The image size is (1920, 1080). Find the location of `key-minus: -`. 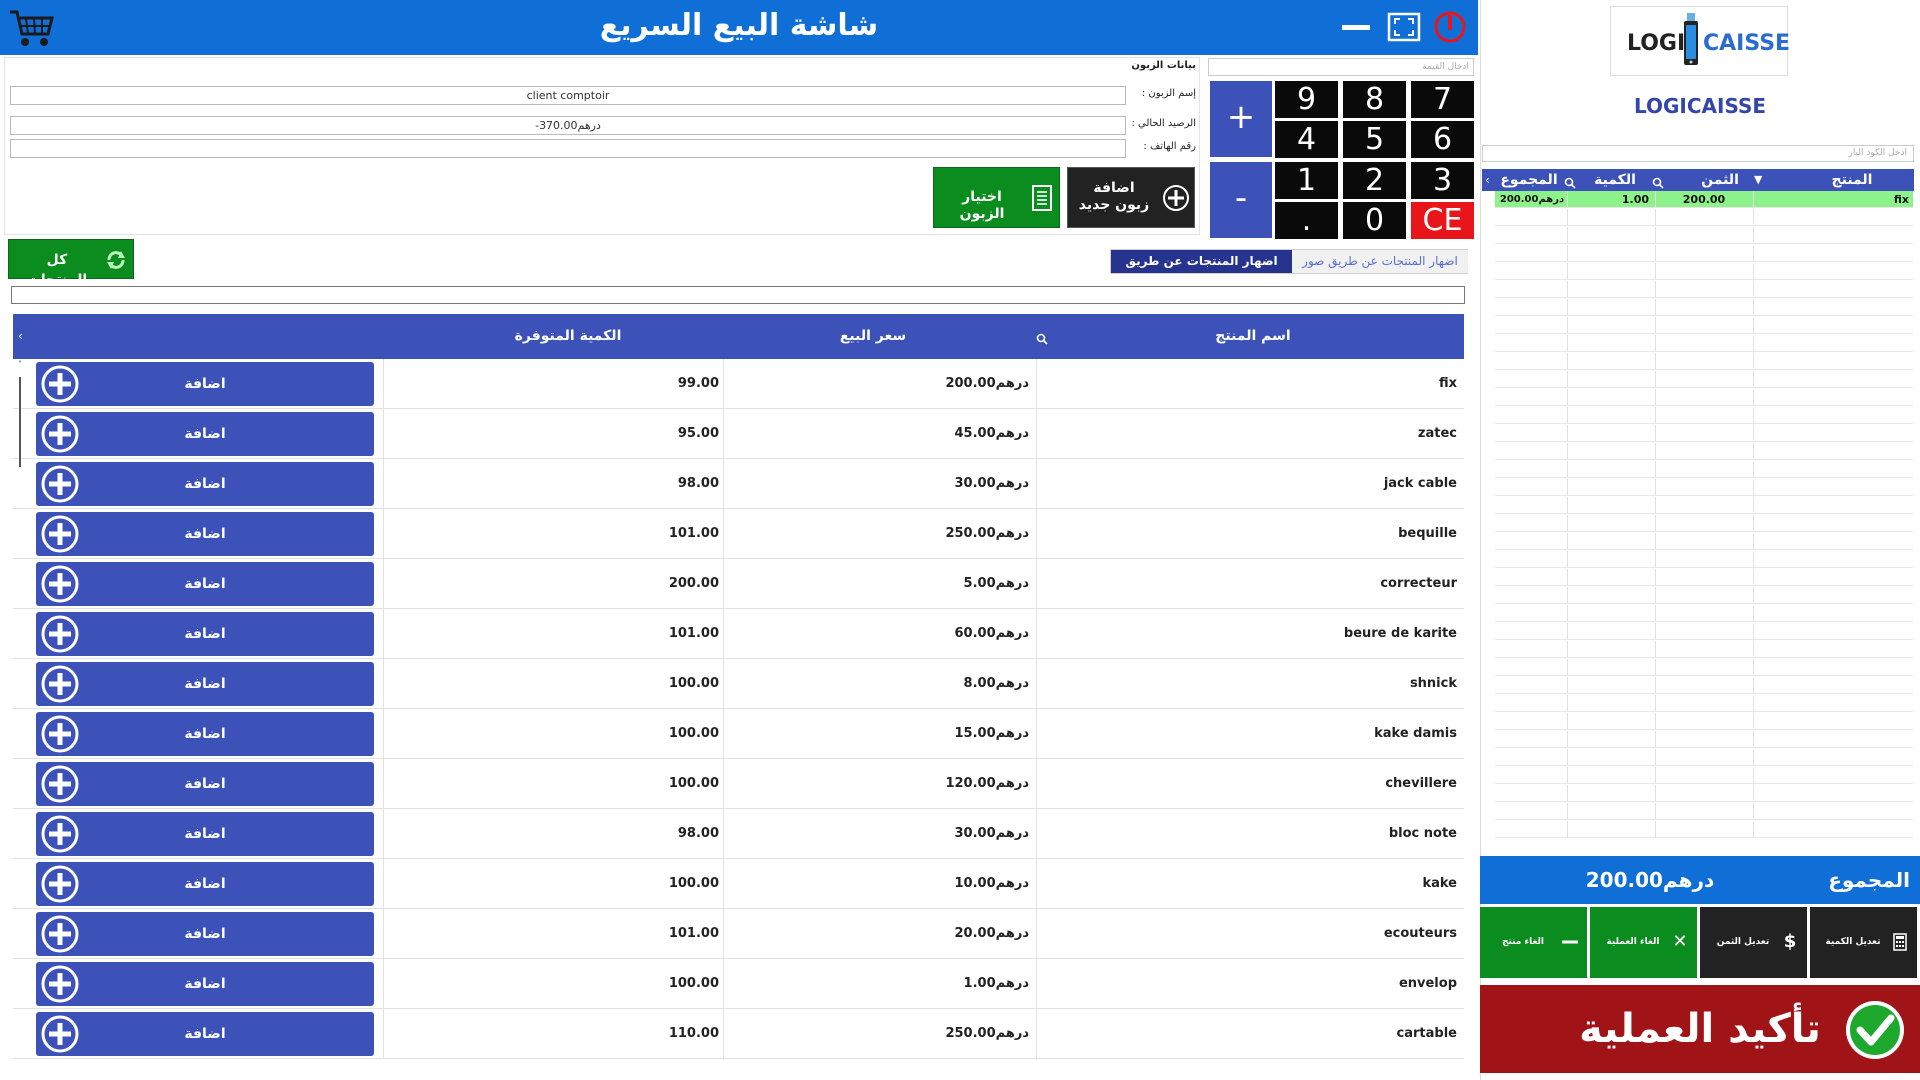

key-minus: - is located at coordinates (1241, 200).